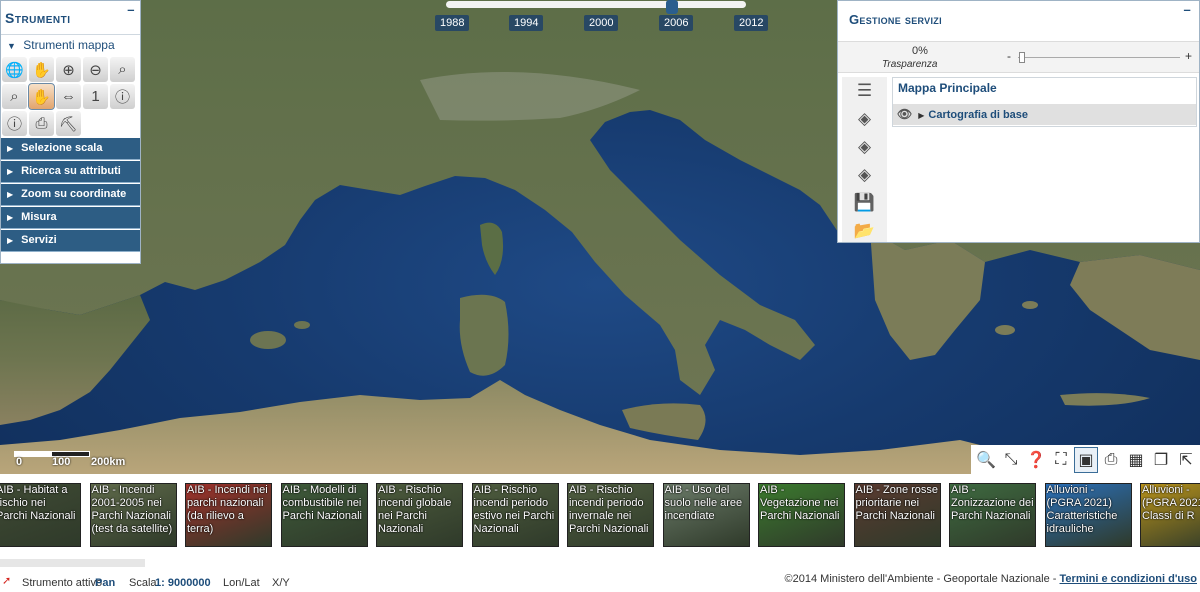 The height and width of the screenshot is (592, 1200). Describe the element at coordinates (1044, 114) in the screenshot. I see `tree-node-cartografia: 👁 ▶ Cartografia di base` at that location.